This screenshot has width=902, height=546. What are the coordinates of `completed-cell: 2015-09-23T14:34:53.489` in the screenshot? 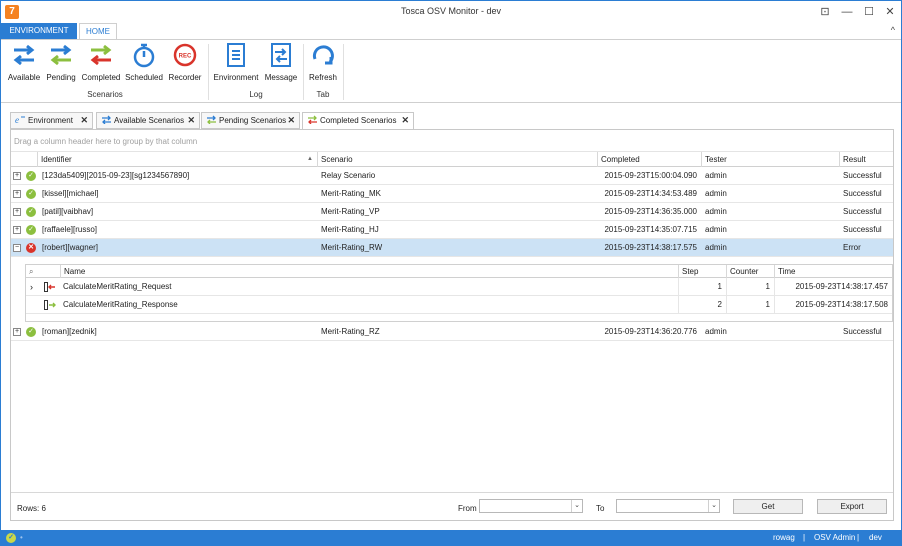 It's located at (650, 193).